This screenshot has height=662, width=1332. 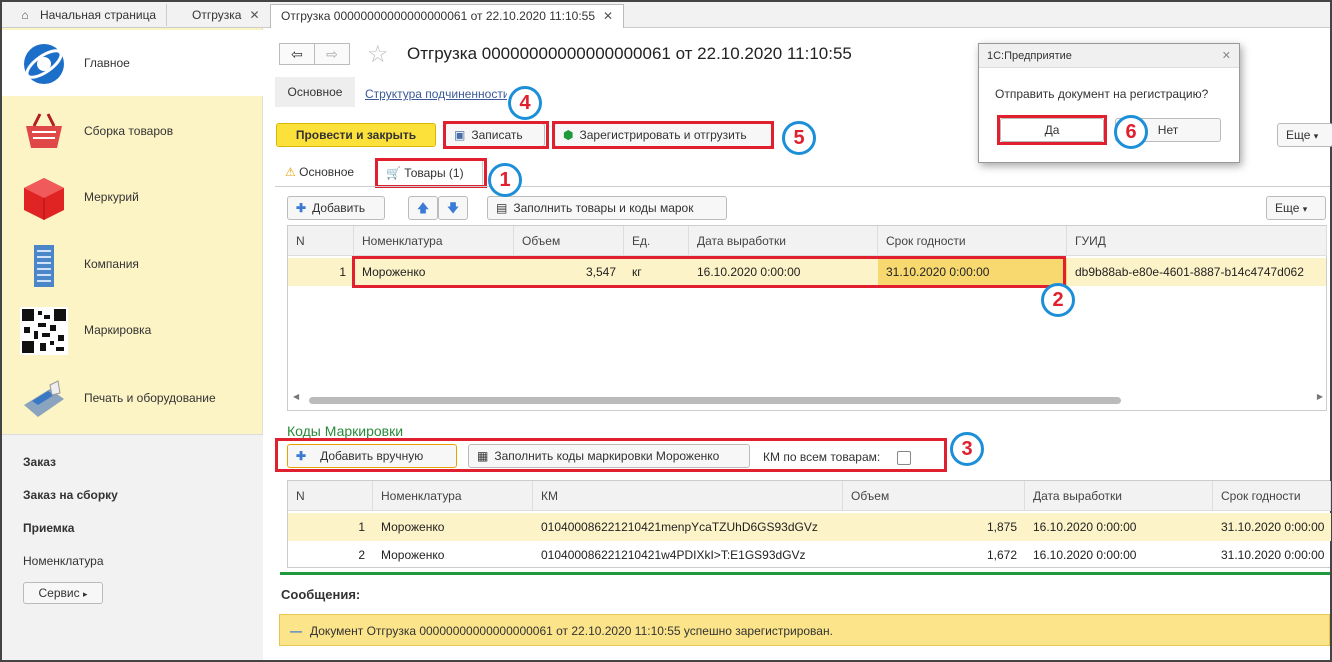 What do you see at coordinates (356, 135) in the screenshot?
I see `post-and-close-button: Провести и закрыть` at bounding box center [356, 135].